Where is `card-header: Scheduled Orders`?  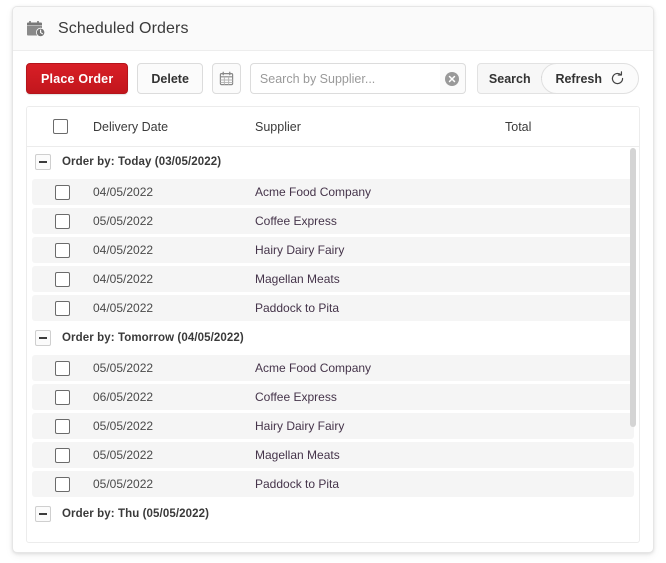 card-header: Scheduled Orders is located at coordinates (333, 29).